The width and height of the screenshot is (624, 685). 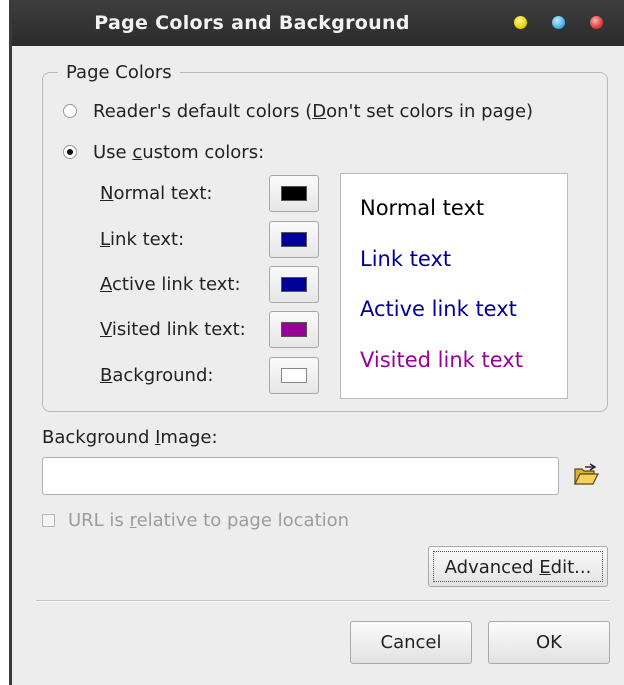 I want to click on default-colors-radio, so click(x=70, y=111).